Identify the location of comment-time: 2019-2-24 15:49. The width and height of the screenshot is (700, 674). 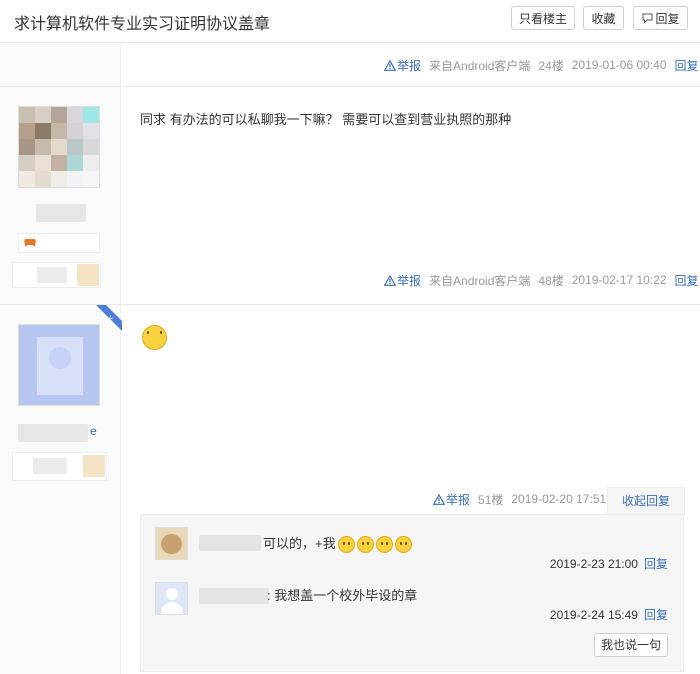
(593, 615).